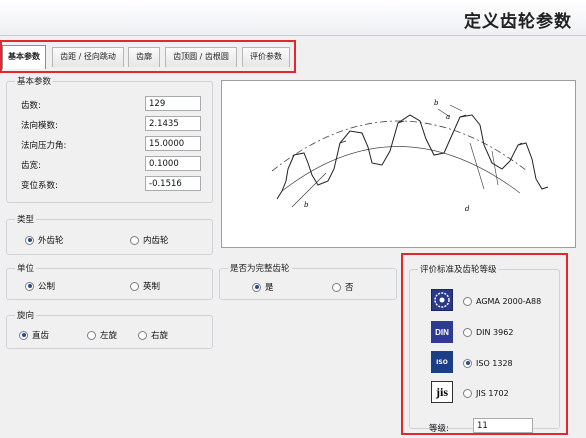  What do you see at coordinates (39, 186) in the screenshot?
I see `shift-coefficient-label: 变位系数:` at bounding box center [39, 186].